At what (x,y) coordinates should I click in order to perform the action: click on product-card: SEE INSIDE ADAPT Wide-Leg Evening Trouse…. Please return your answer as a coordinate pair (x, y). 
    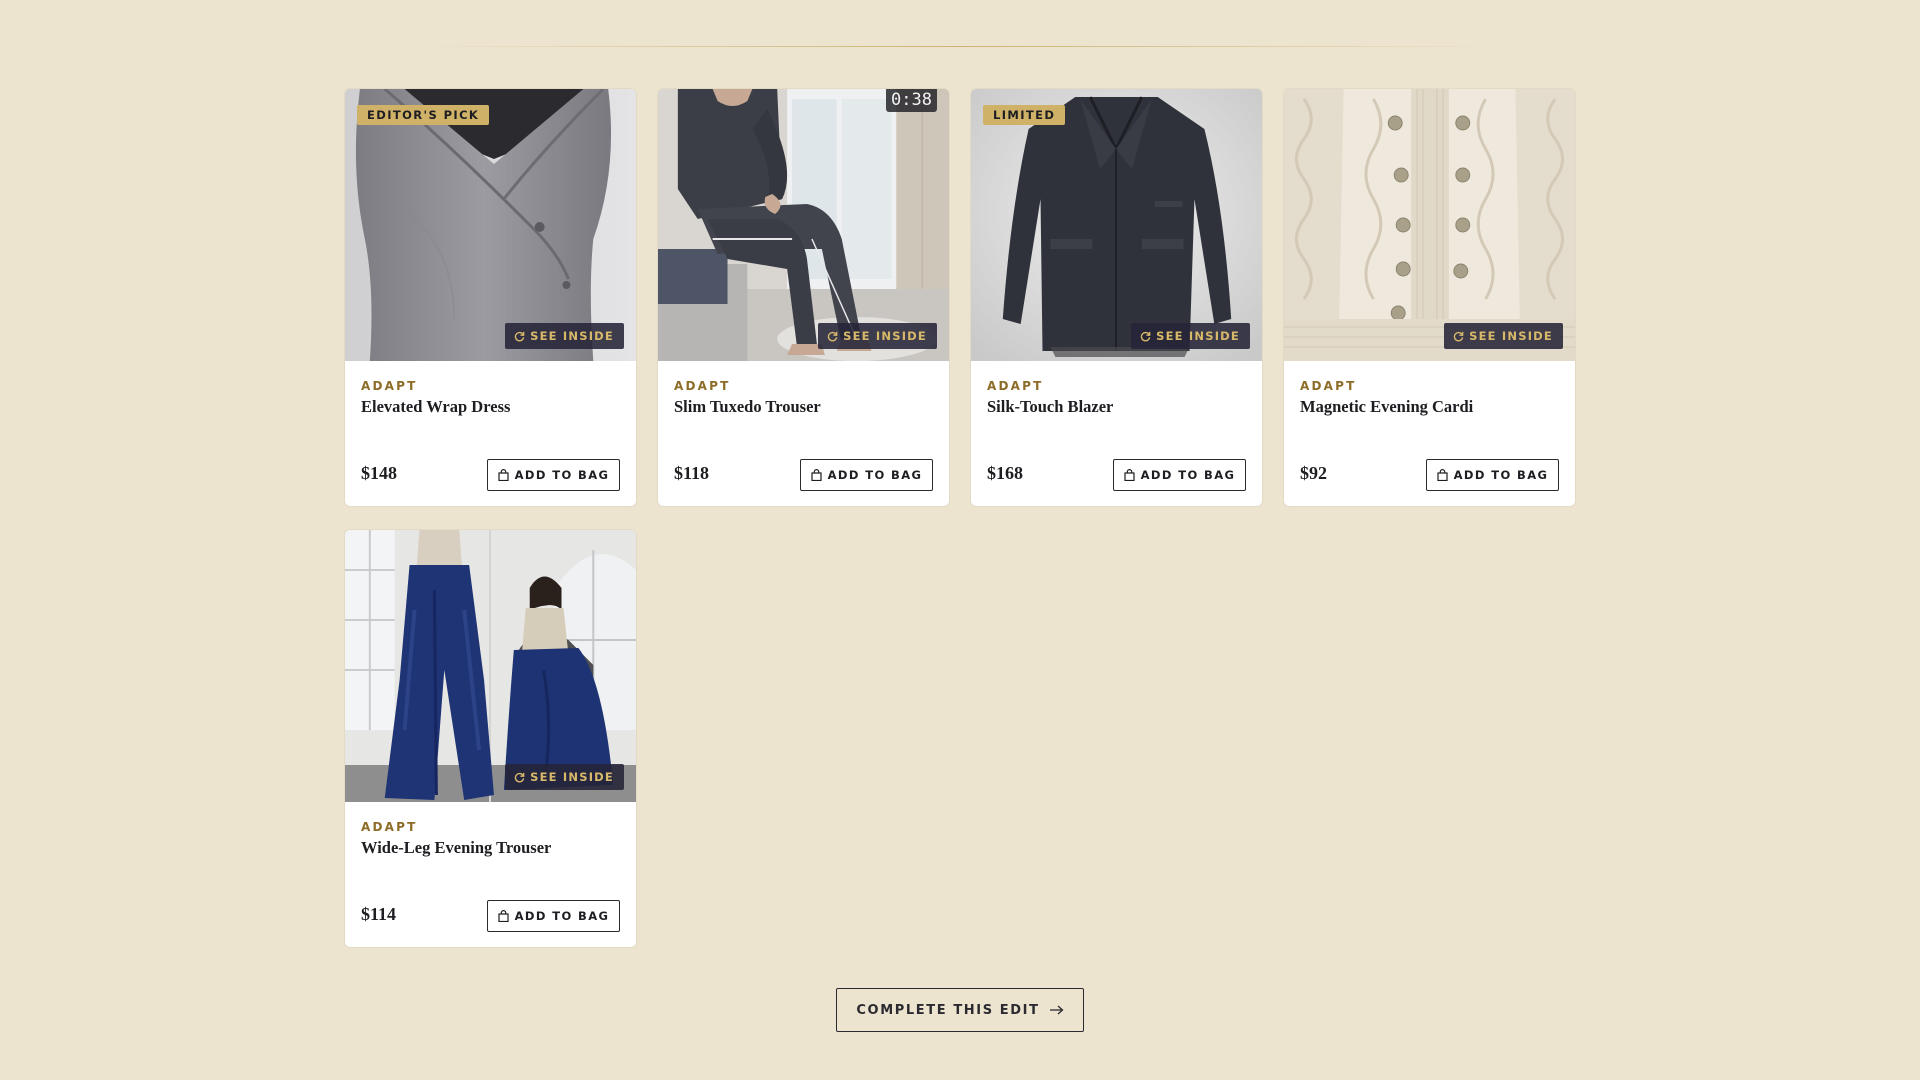
    Looking at the image, I should click on (490, 738).